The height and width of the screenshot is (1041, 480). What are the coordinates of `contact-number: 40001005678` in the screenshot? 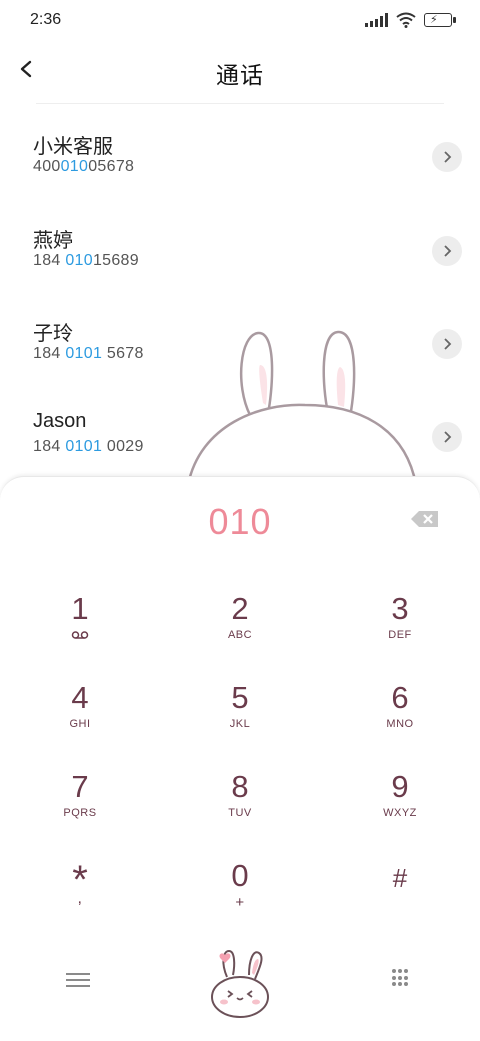 It's located at (84, 166).